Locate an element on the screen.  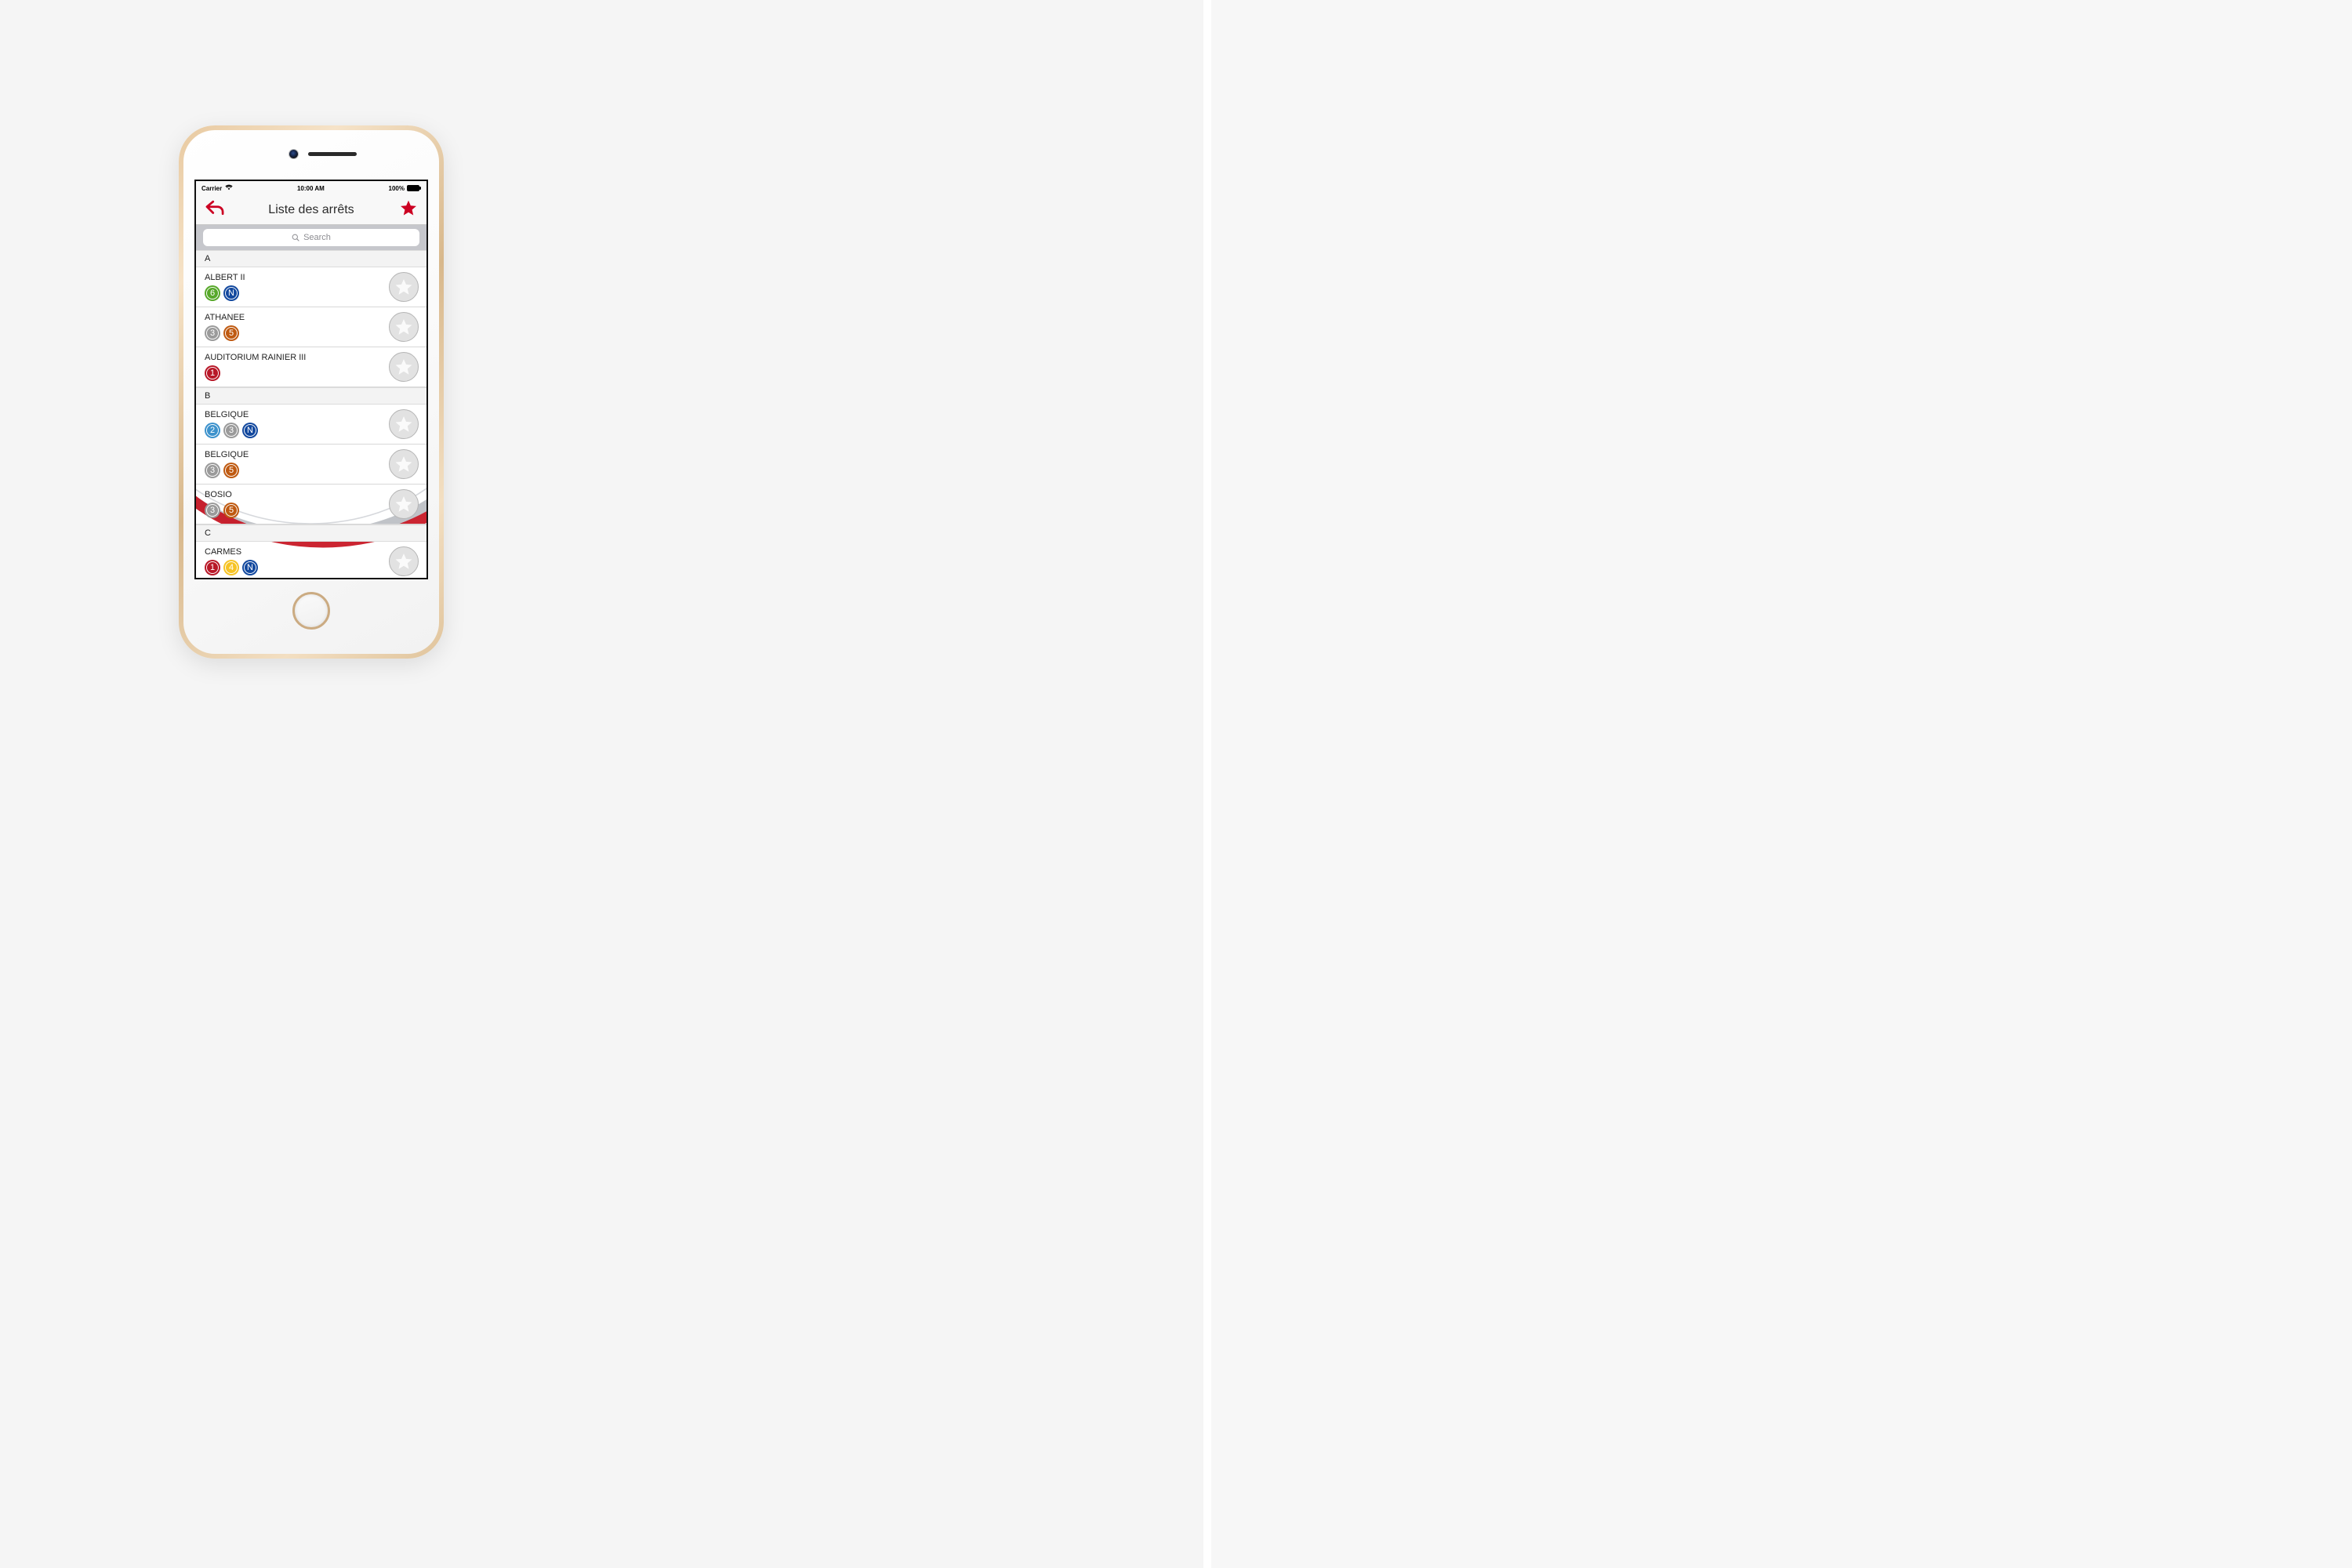
home-button is located at coordinates (311, 611).